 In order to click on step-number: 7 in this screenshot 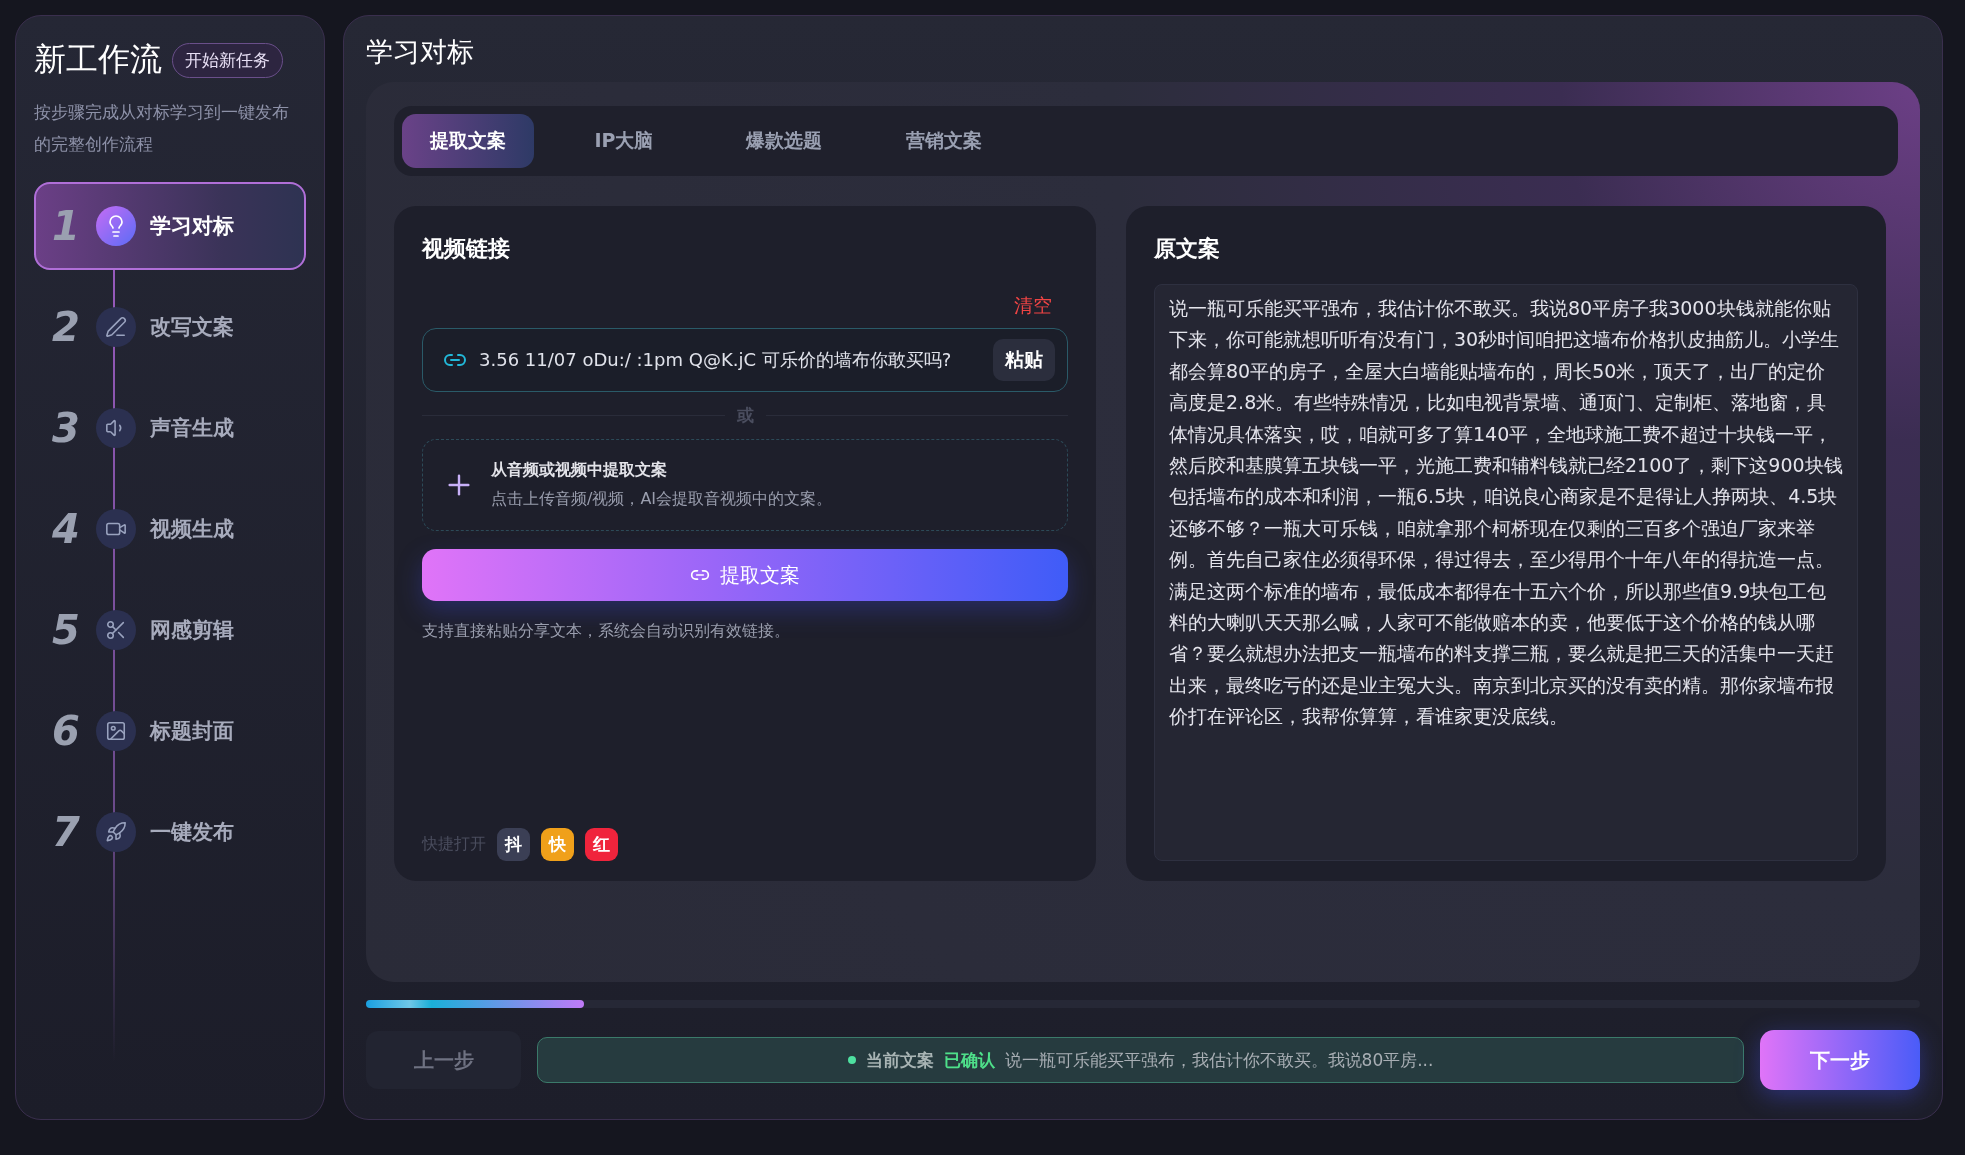, I will do `click(66, 832)`.